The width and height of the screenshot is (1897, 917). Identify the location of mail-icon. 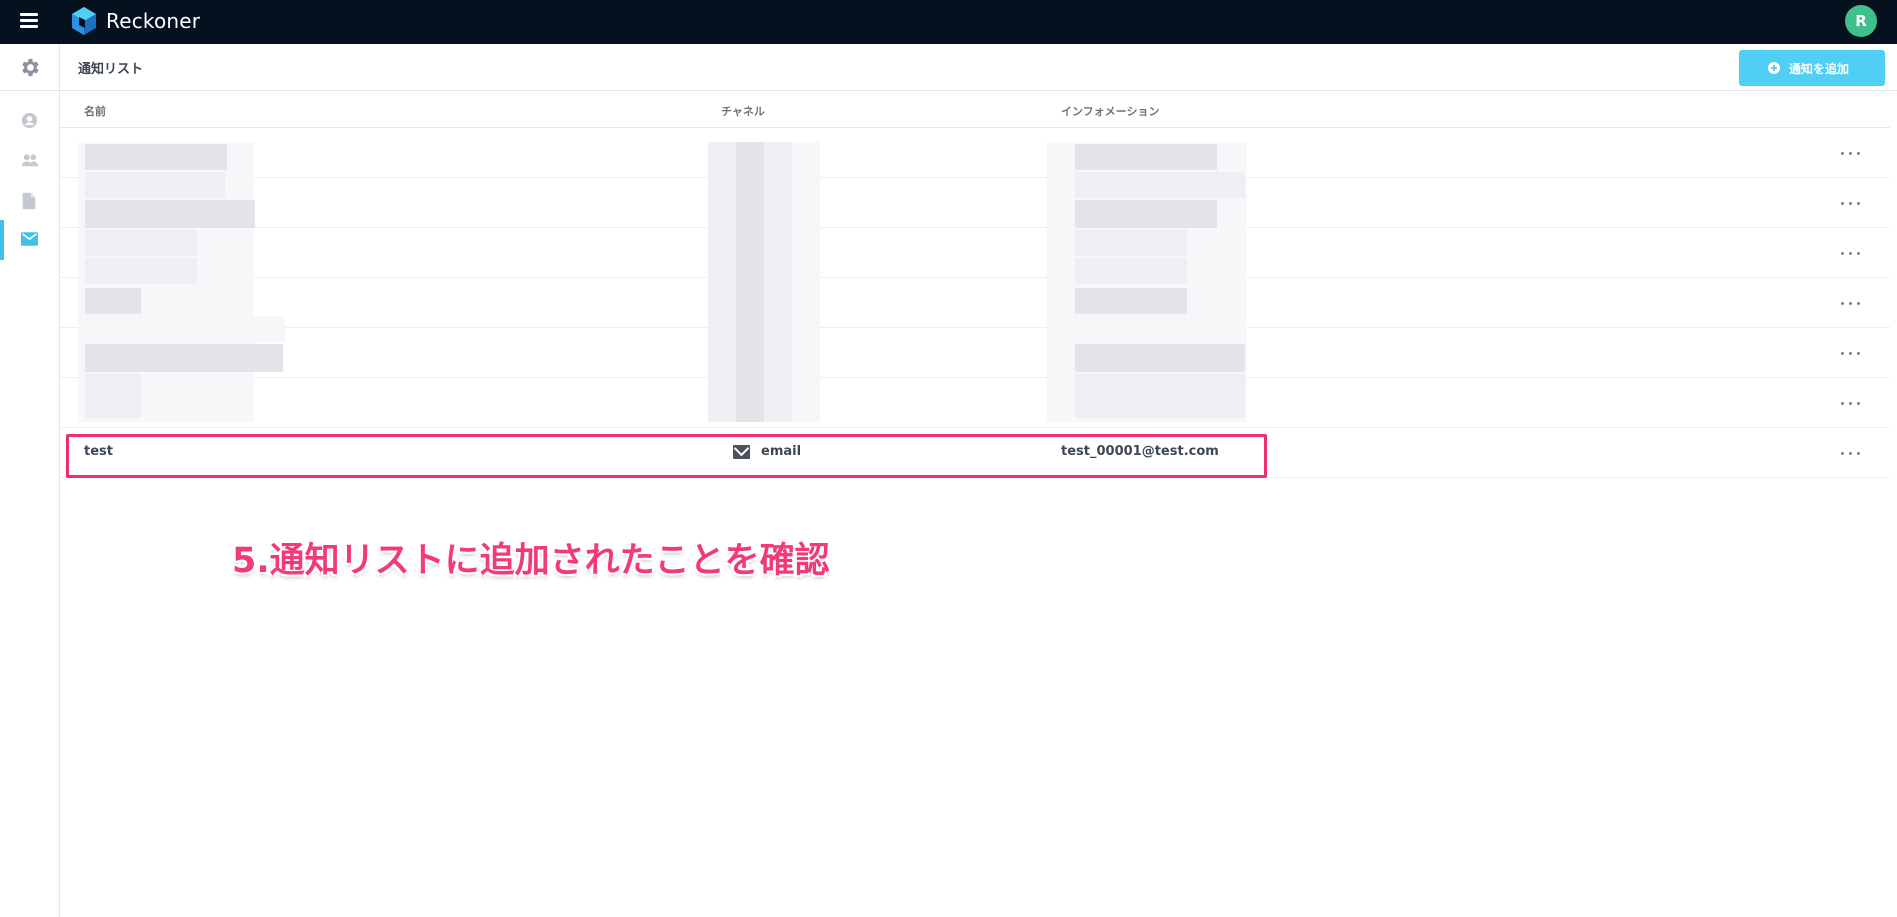
(29, 239).